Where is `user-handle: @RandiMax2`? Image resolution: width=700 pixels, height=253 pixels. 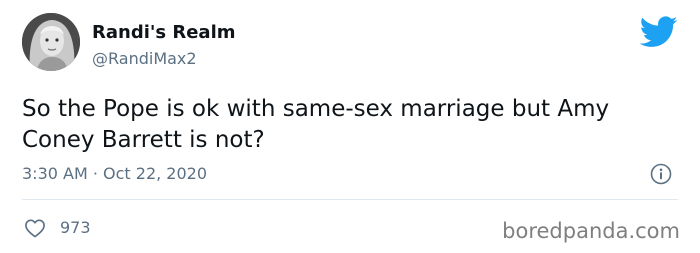
user-handle: @RandiMax2 is located at coordinates (144, 59).